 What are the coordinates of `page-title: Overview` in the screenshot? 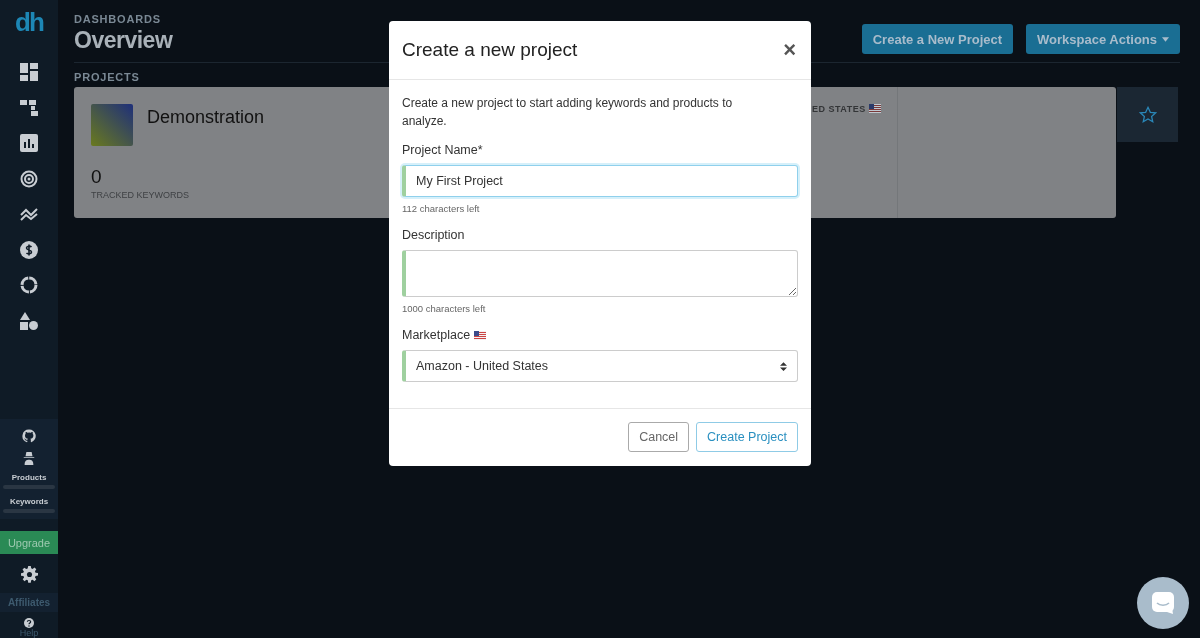 It's located at (123, 40).